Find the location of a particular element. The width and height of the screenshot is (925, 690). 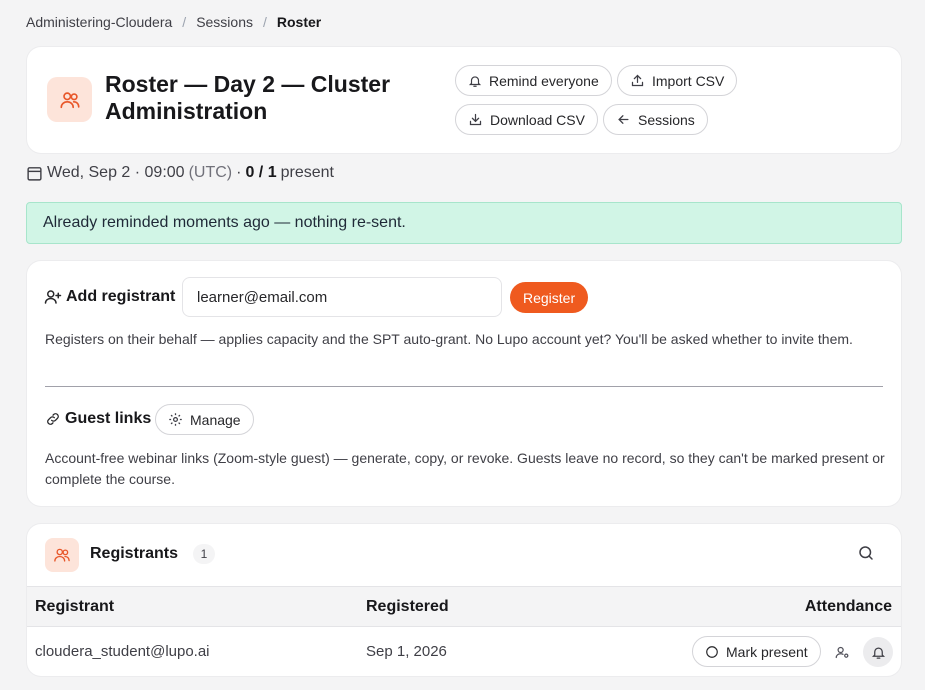

column-registrant: Registrant is located at coordinates (75, 606).